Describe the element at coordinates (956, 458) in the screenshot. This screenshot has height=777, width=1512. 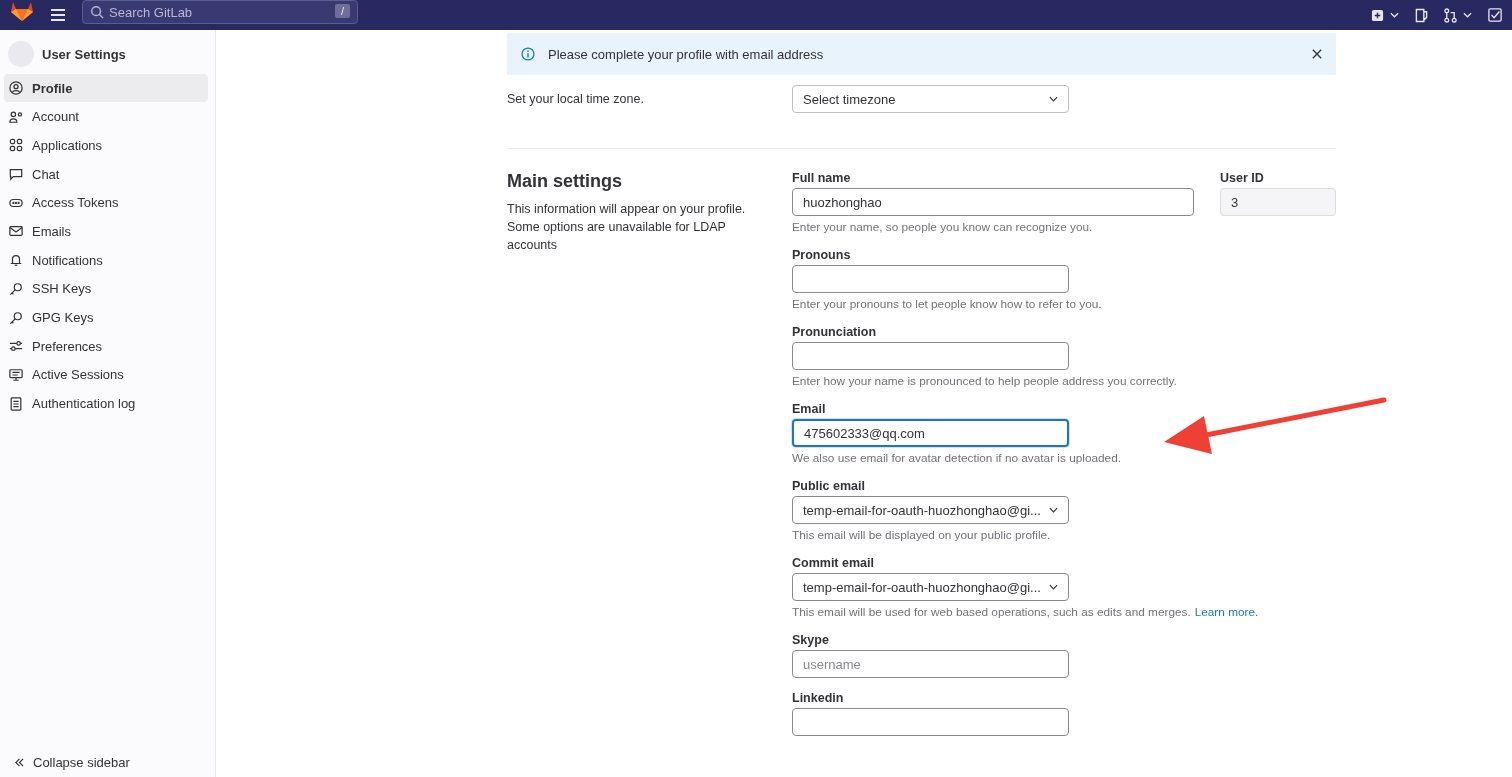
I see `help-text: We also use email for avatar detection if no avatar is uploaded.` at that location.